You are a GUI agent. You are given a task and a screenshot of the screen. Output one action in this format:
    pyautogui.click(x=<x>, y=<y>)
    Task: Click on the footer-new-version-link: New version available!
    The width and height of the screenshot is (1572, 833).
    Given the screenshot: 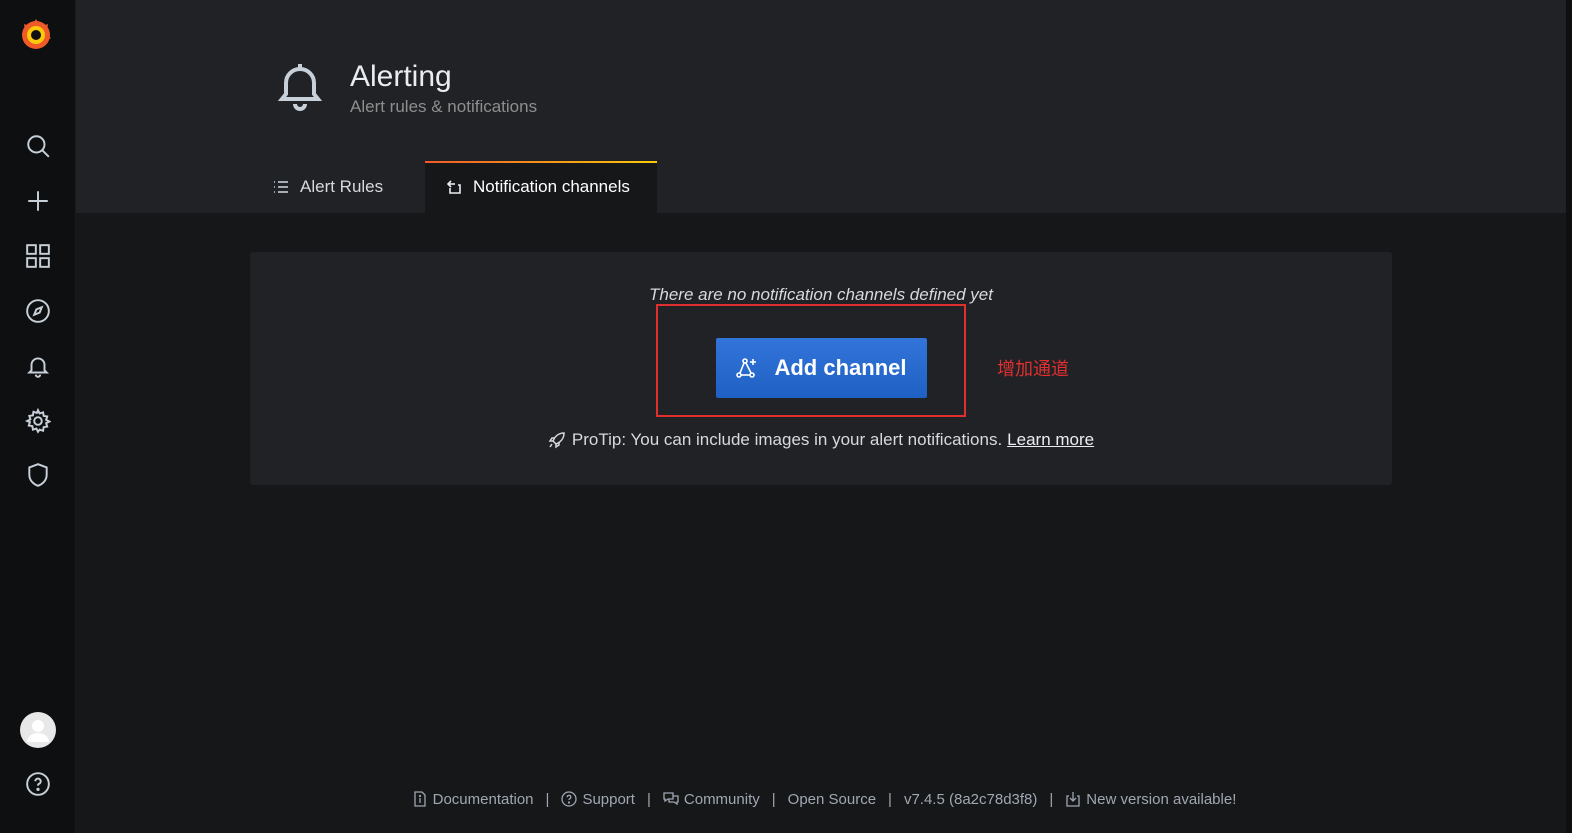 What is the action you would take?
    pyautogui.click(x=1150, y=799)
    